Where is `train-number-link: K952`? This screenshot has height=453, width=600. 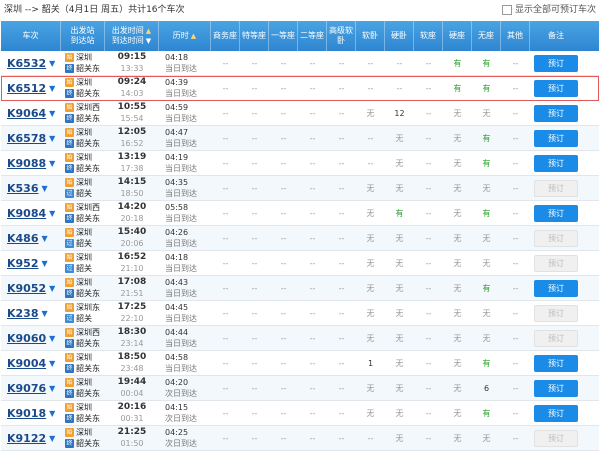
train-number-link: K952 is located at coordinates (23, 263).